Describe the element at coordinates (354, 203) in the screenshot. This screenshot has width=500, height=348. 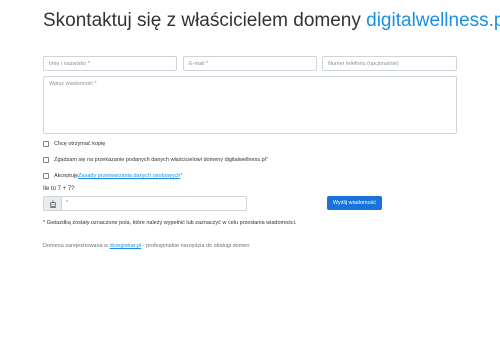
I see `send-message-button: Wyślij wiadomość` at that location.